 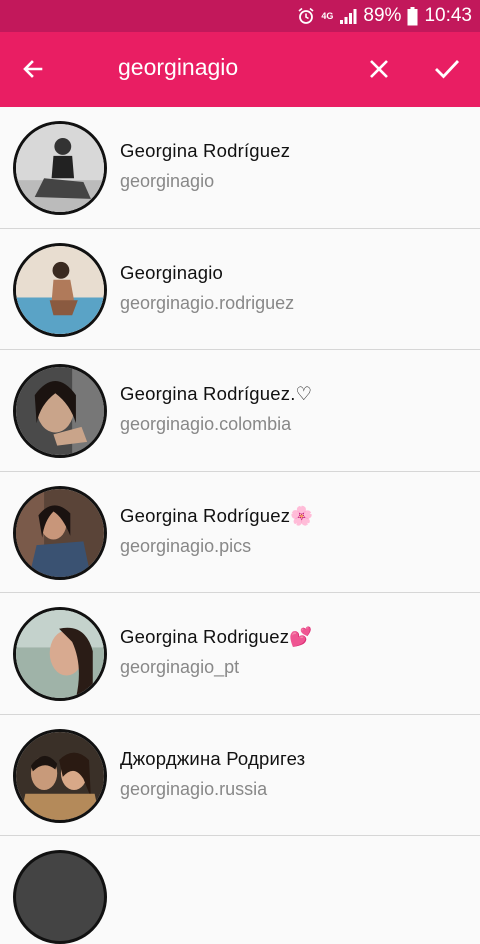 What do you see at coordinates (167, 181) in the screenshot?
I see `result-handle: georginagio` at bounding box center [167, 181].